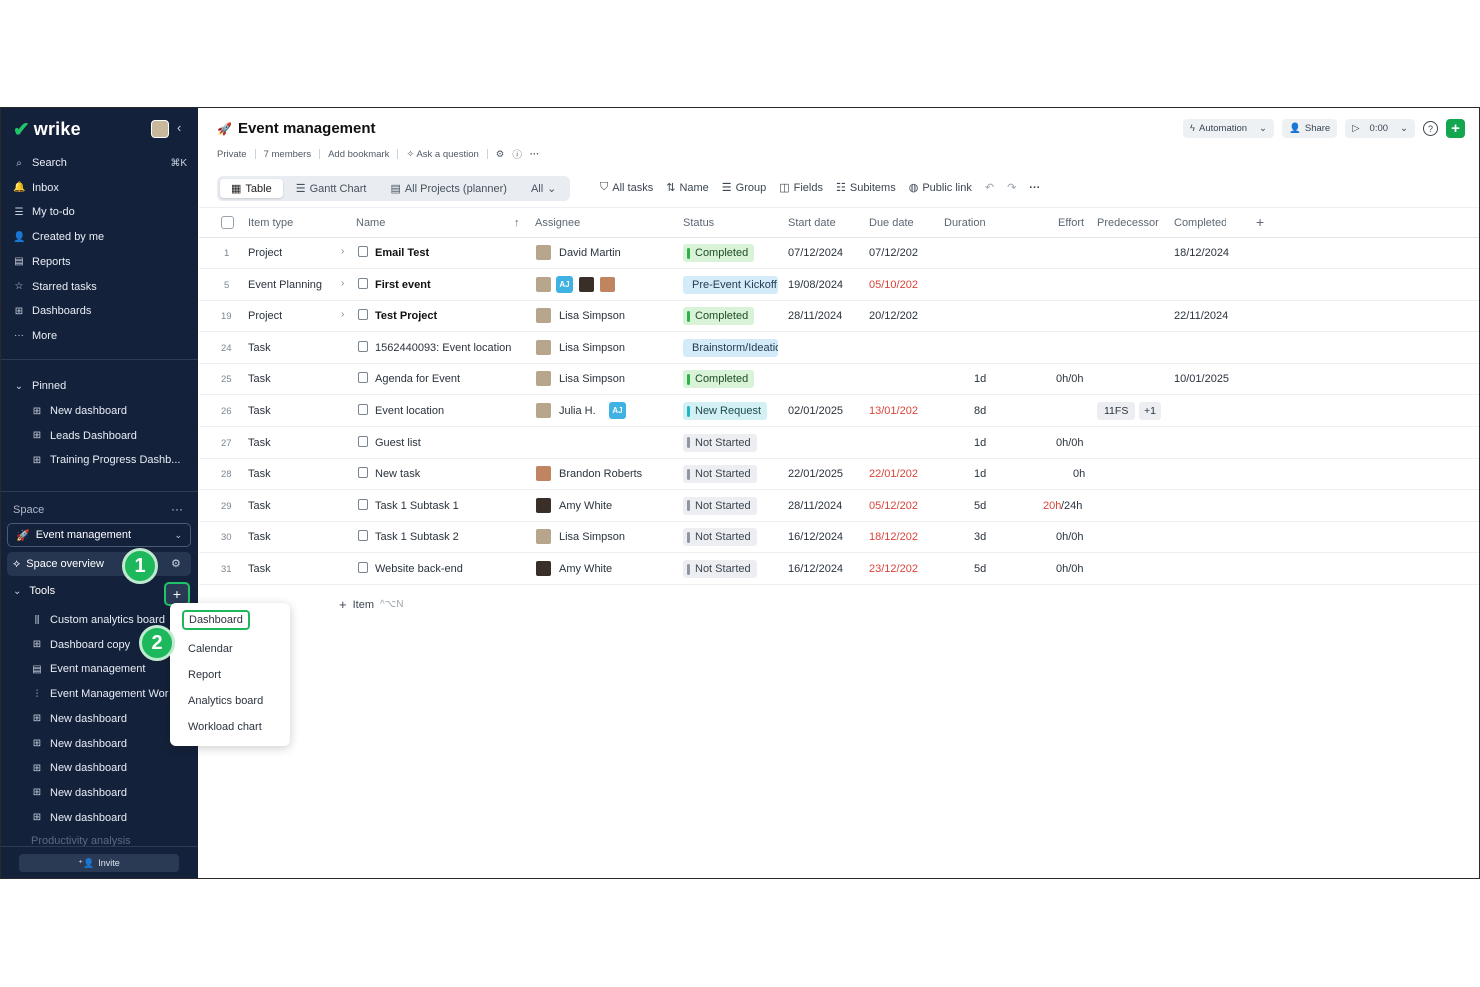 Image resolution: width=1480 pixels, height=987 pixels. What do you see at coordinates (110, 436) in the screenshot?
I see `pinned-item: ⊞ Leads Dashboard` at bounding box center [110, 436].